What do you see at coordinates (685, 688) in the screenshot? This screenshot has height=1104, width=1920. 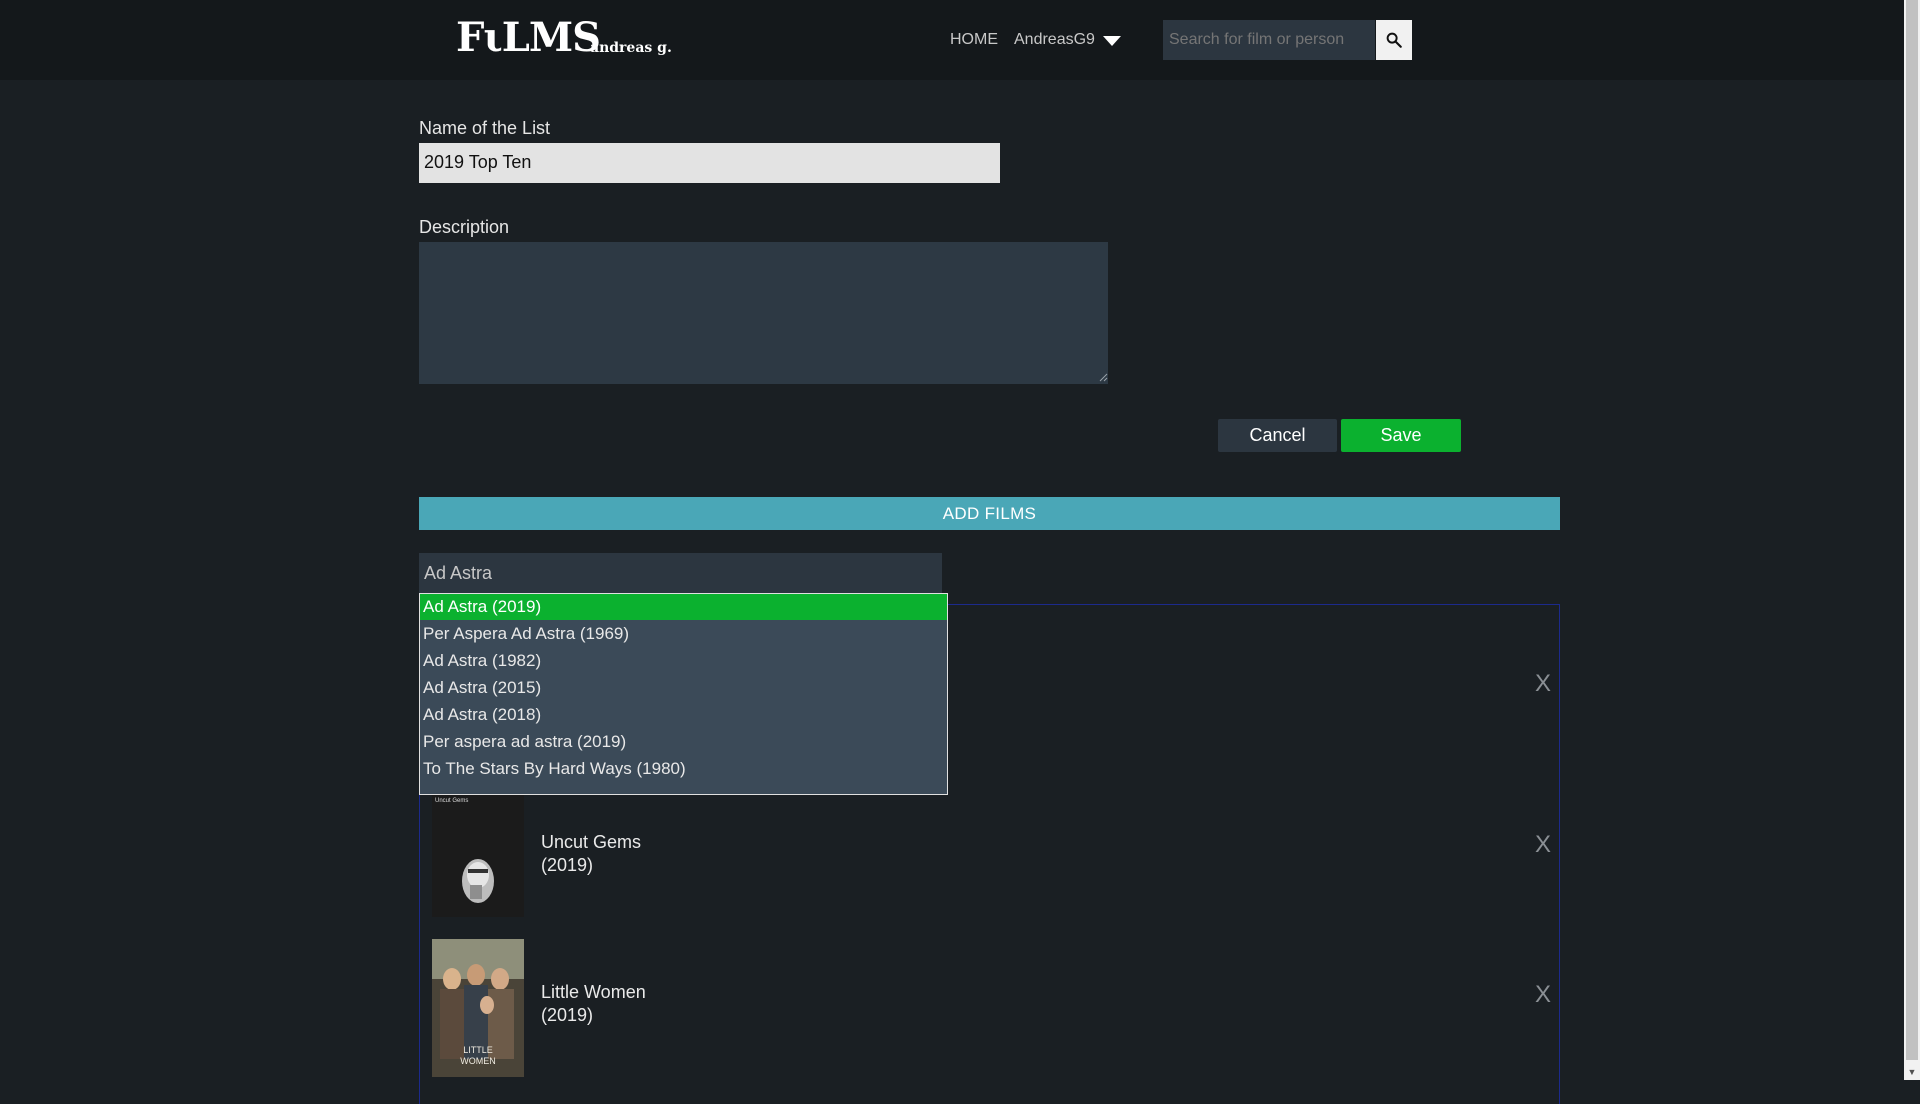 I see `suggestion-item: Ad Astra (2015)` at bounding box center [685, 688].